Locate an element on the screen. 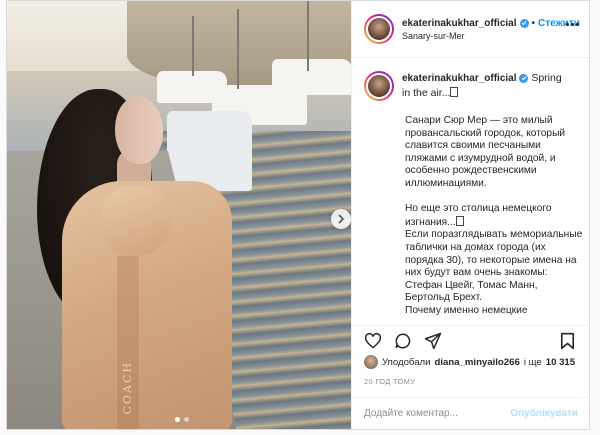  action-bar is located at coordinates (470, 340).